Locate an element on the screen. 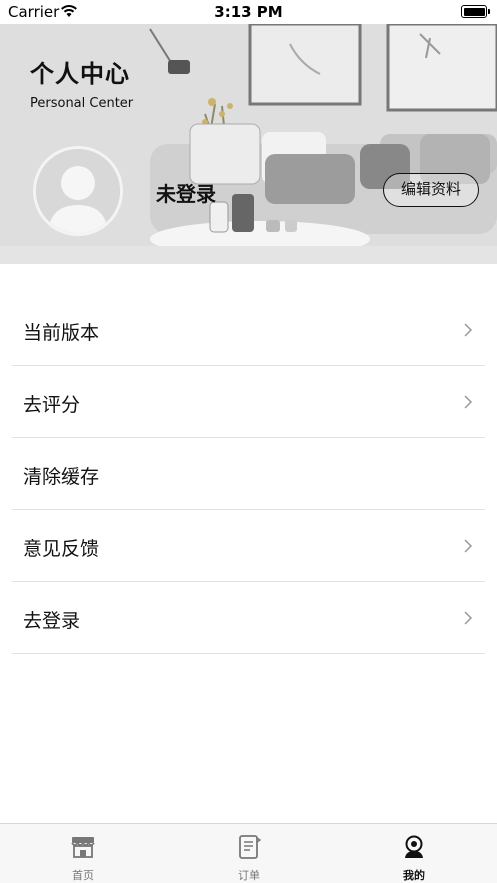  menu-item-label: 清除缓存 is located at coordinates (61, 477).